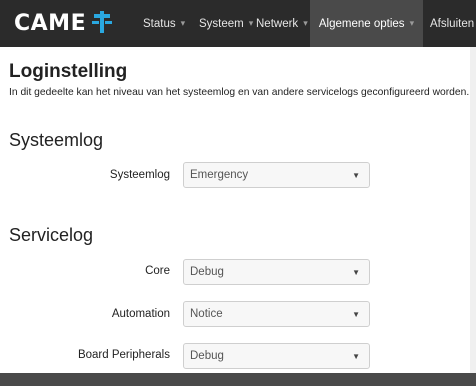 This screenshot has width=476, height=386. What do you see at coordinates (68, 71) in the screenshot?
I see `page-title: Loginstelling` at bounding box center [68, 71].